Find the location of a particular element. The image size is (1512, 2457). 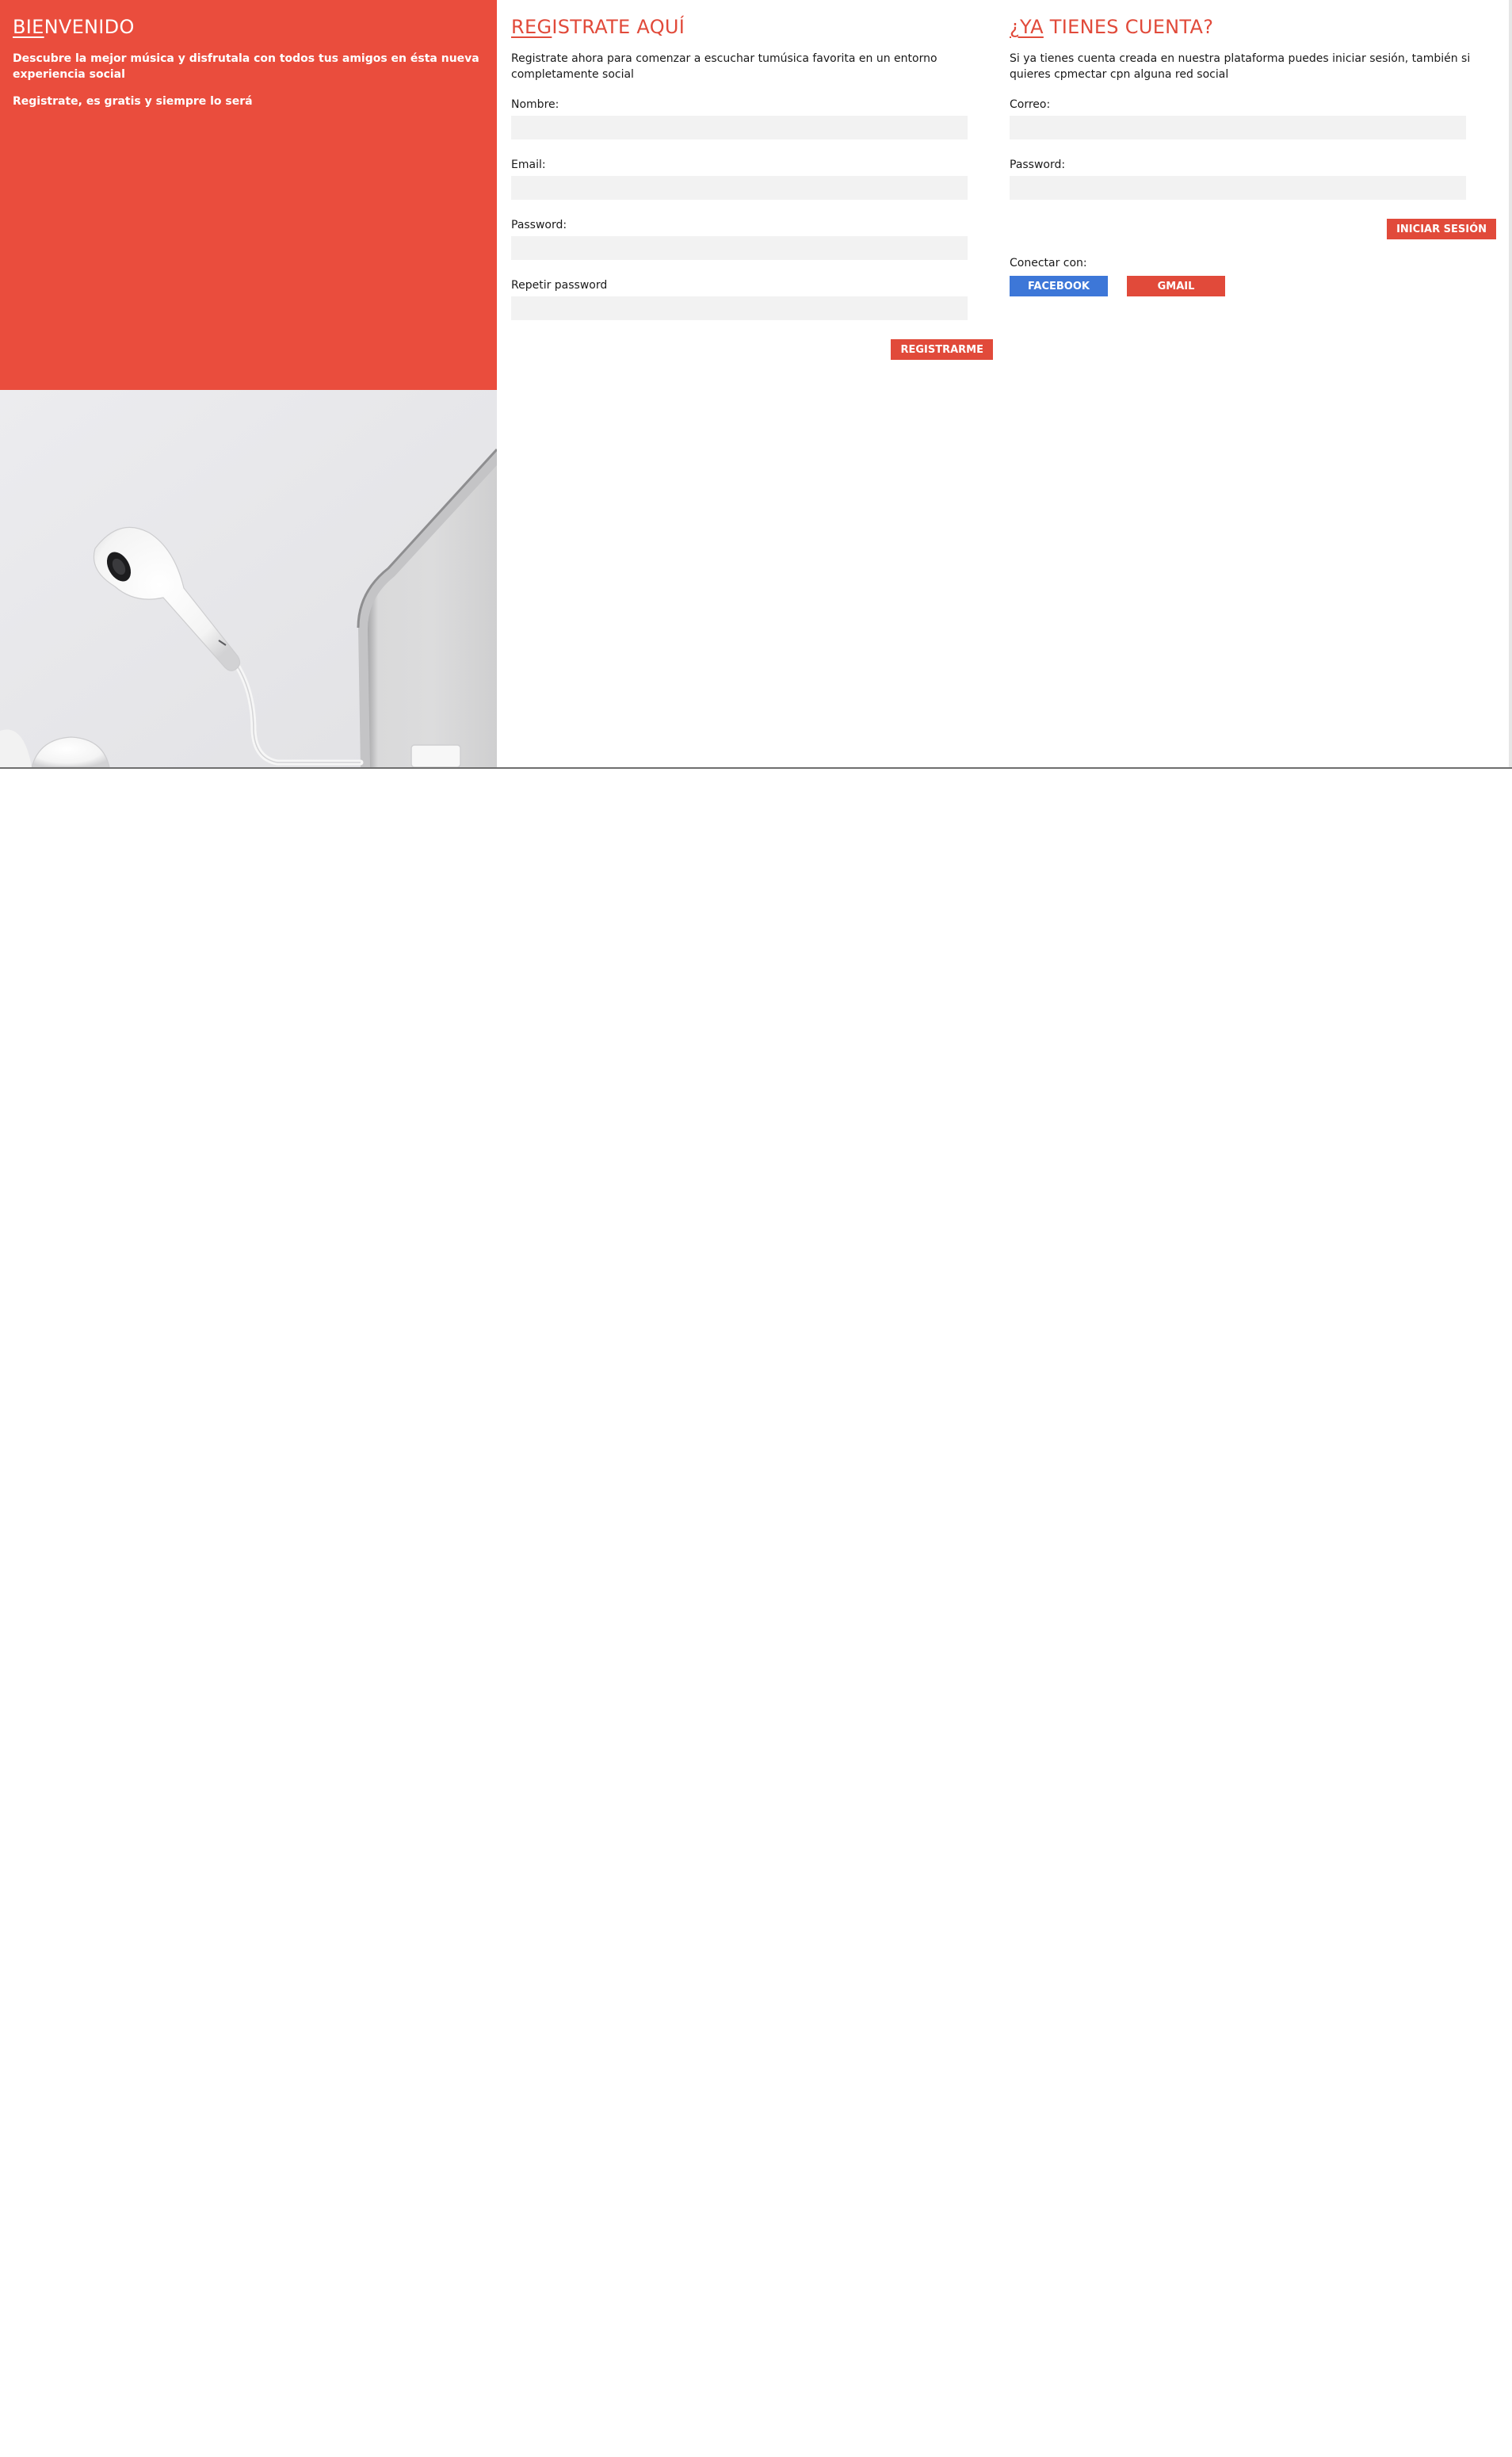

email-label: Email: is located at coordinates (528, 165).